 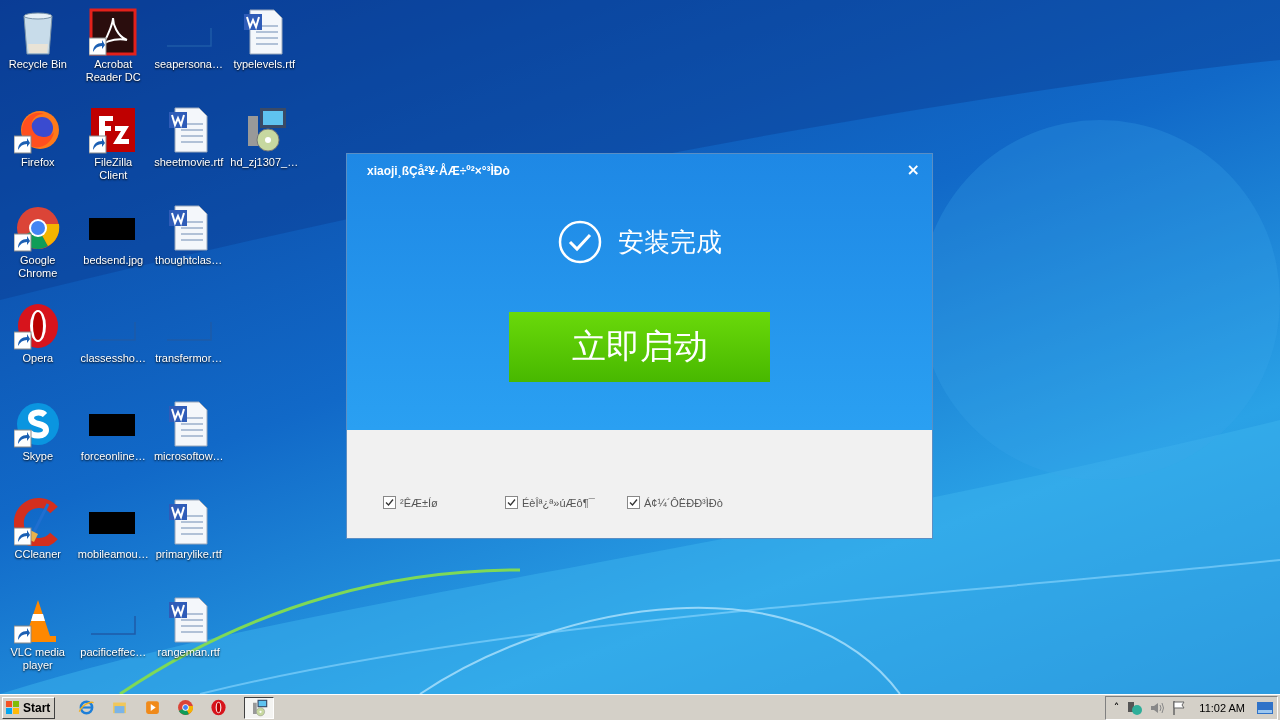 What do you see at coordinates (669, 242) in the screenshot?
I see `status-text: 安装完成` at bounding box center [669, 242].